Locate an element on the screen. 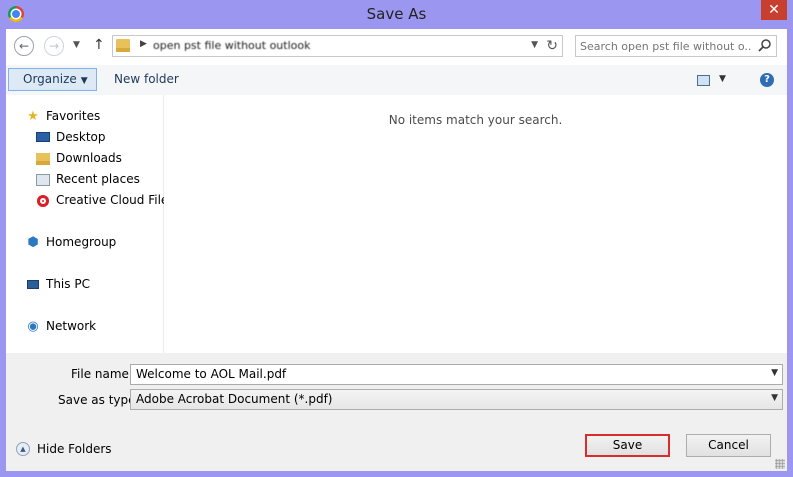 Image resolution: width=793 pixels, height=477 pixels. computer-icon is located at coordinates (33, 285).